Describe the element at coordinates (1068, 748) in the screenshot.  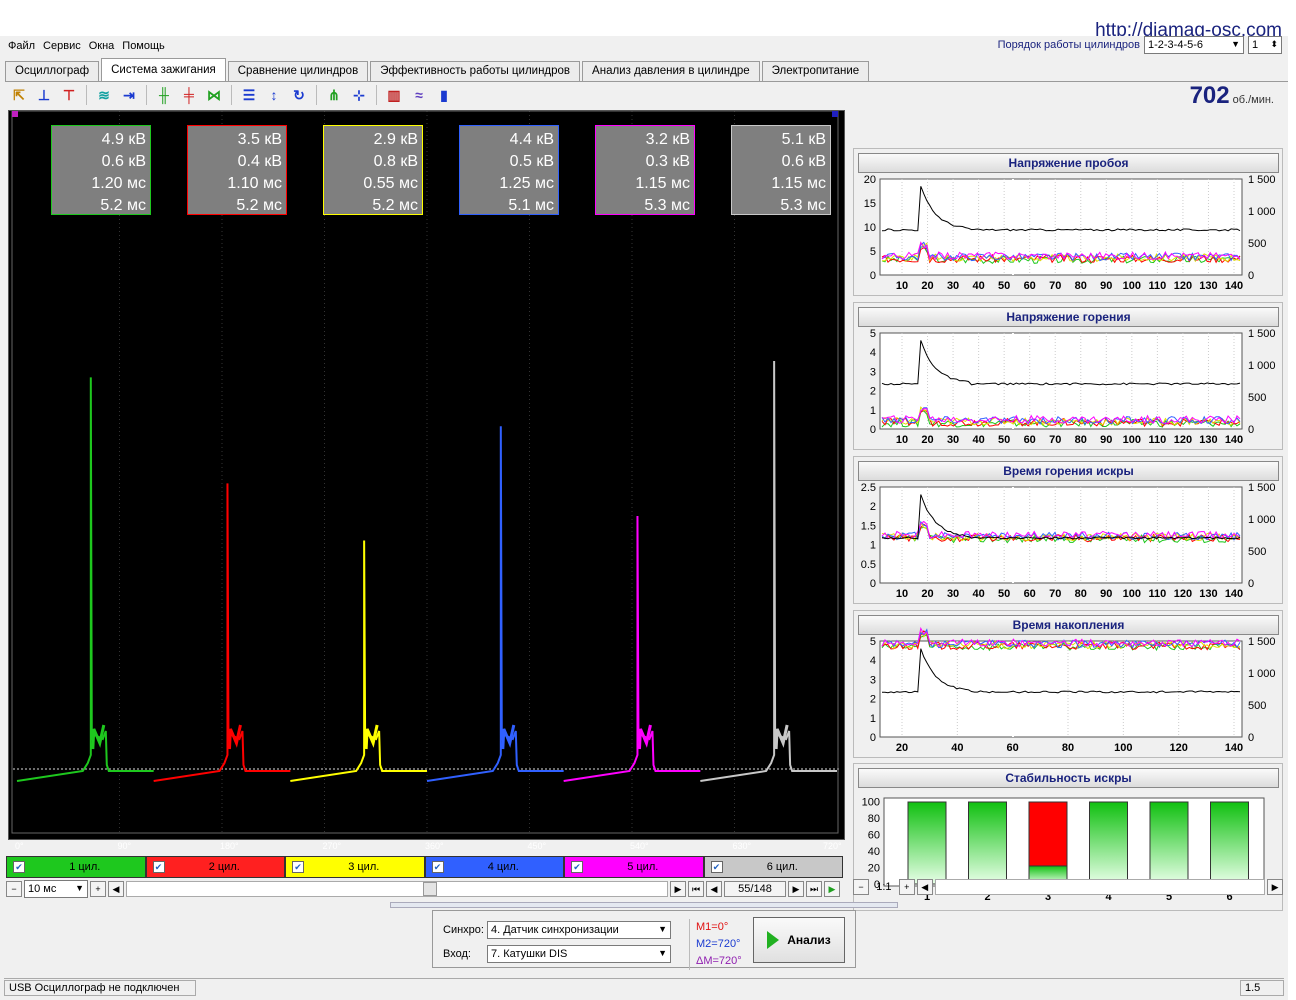
I see `x-tick: 80` at that location.